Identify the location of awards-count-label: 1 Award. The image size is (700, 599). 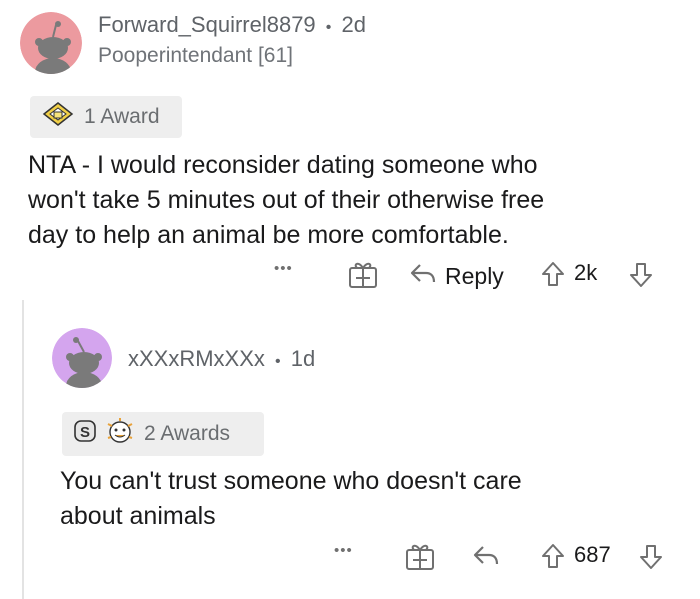
(122, 116).